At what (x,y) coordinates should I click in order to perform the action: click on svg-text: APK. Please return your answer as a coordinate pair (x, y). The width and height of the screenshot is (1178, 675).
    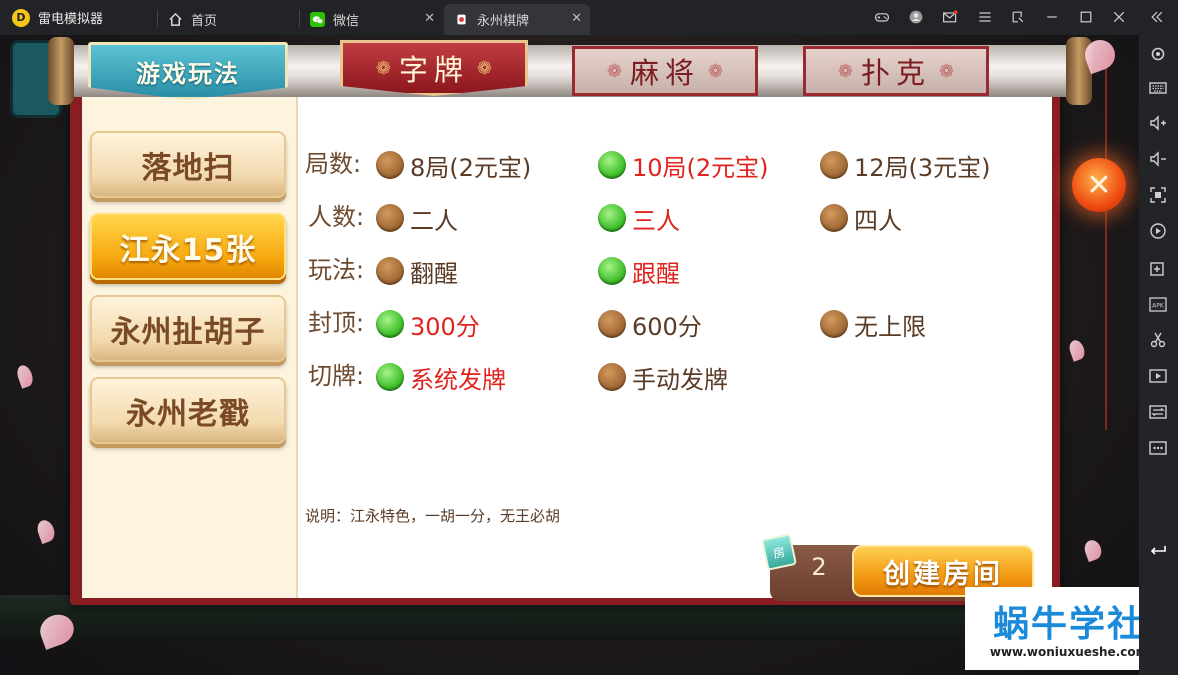
    Looking at the image, I should click on (1158, 306).